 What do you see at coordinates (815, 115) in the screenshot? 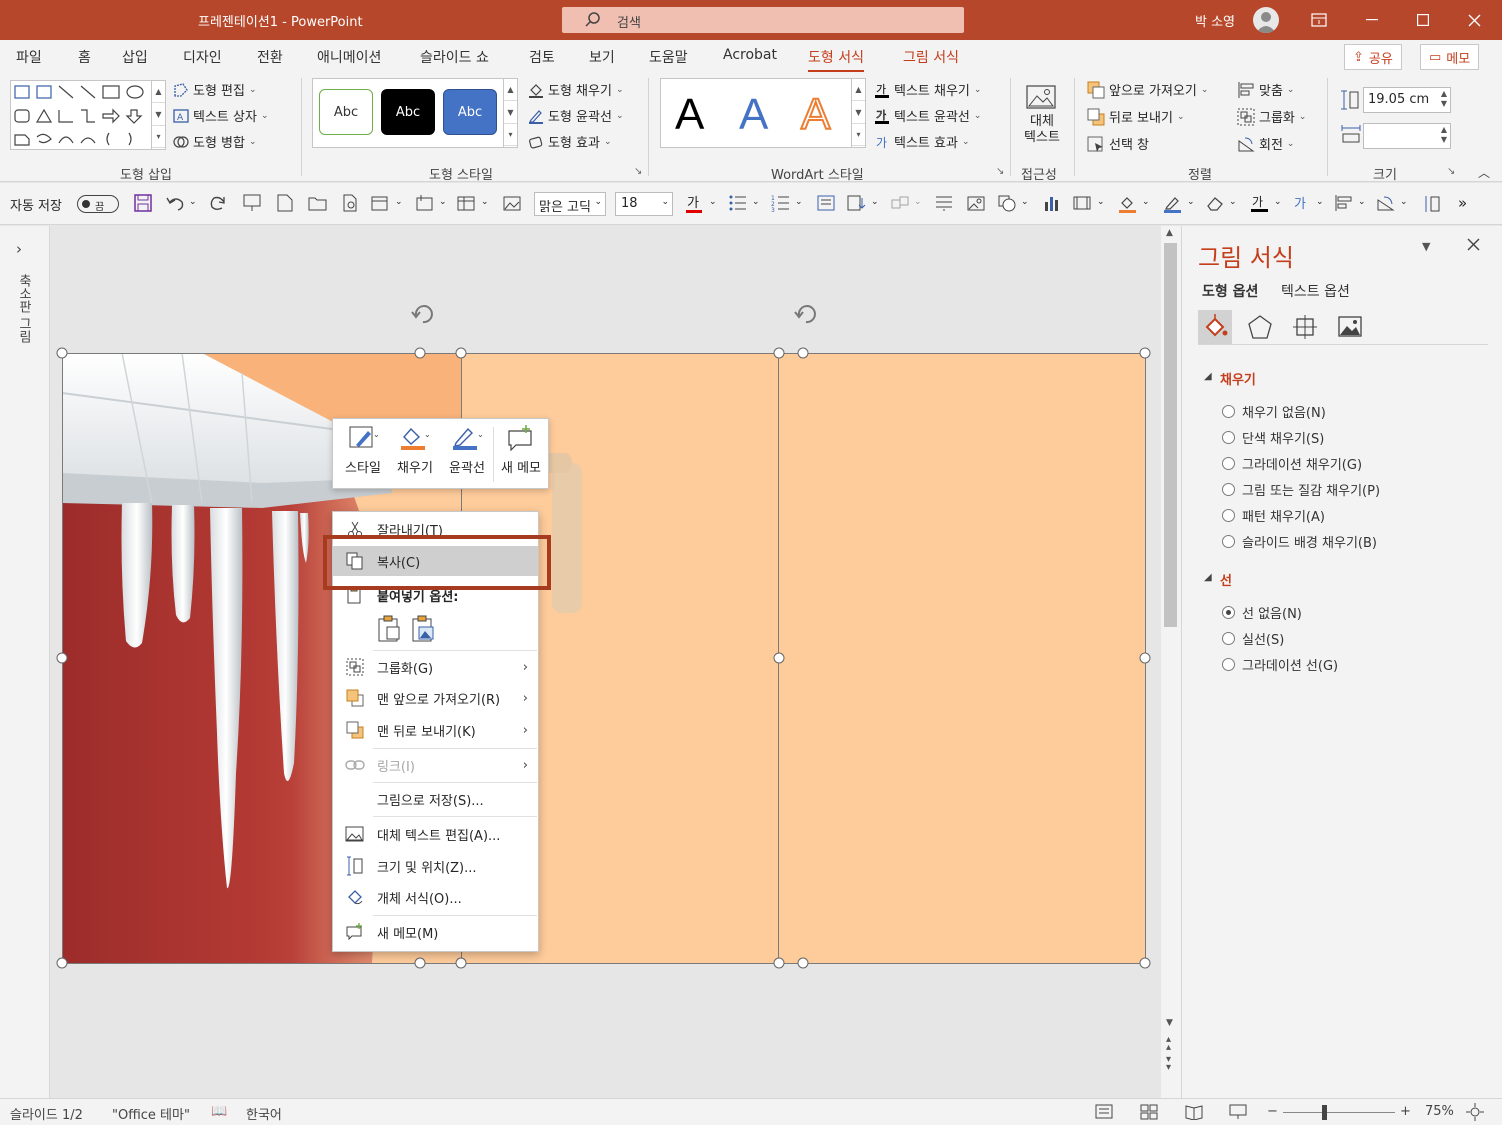
I see `wordart-style-orange-outline: A` at bounding box center [815, 115].